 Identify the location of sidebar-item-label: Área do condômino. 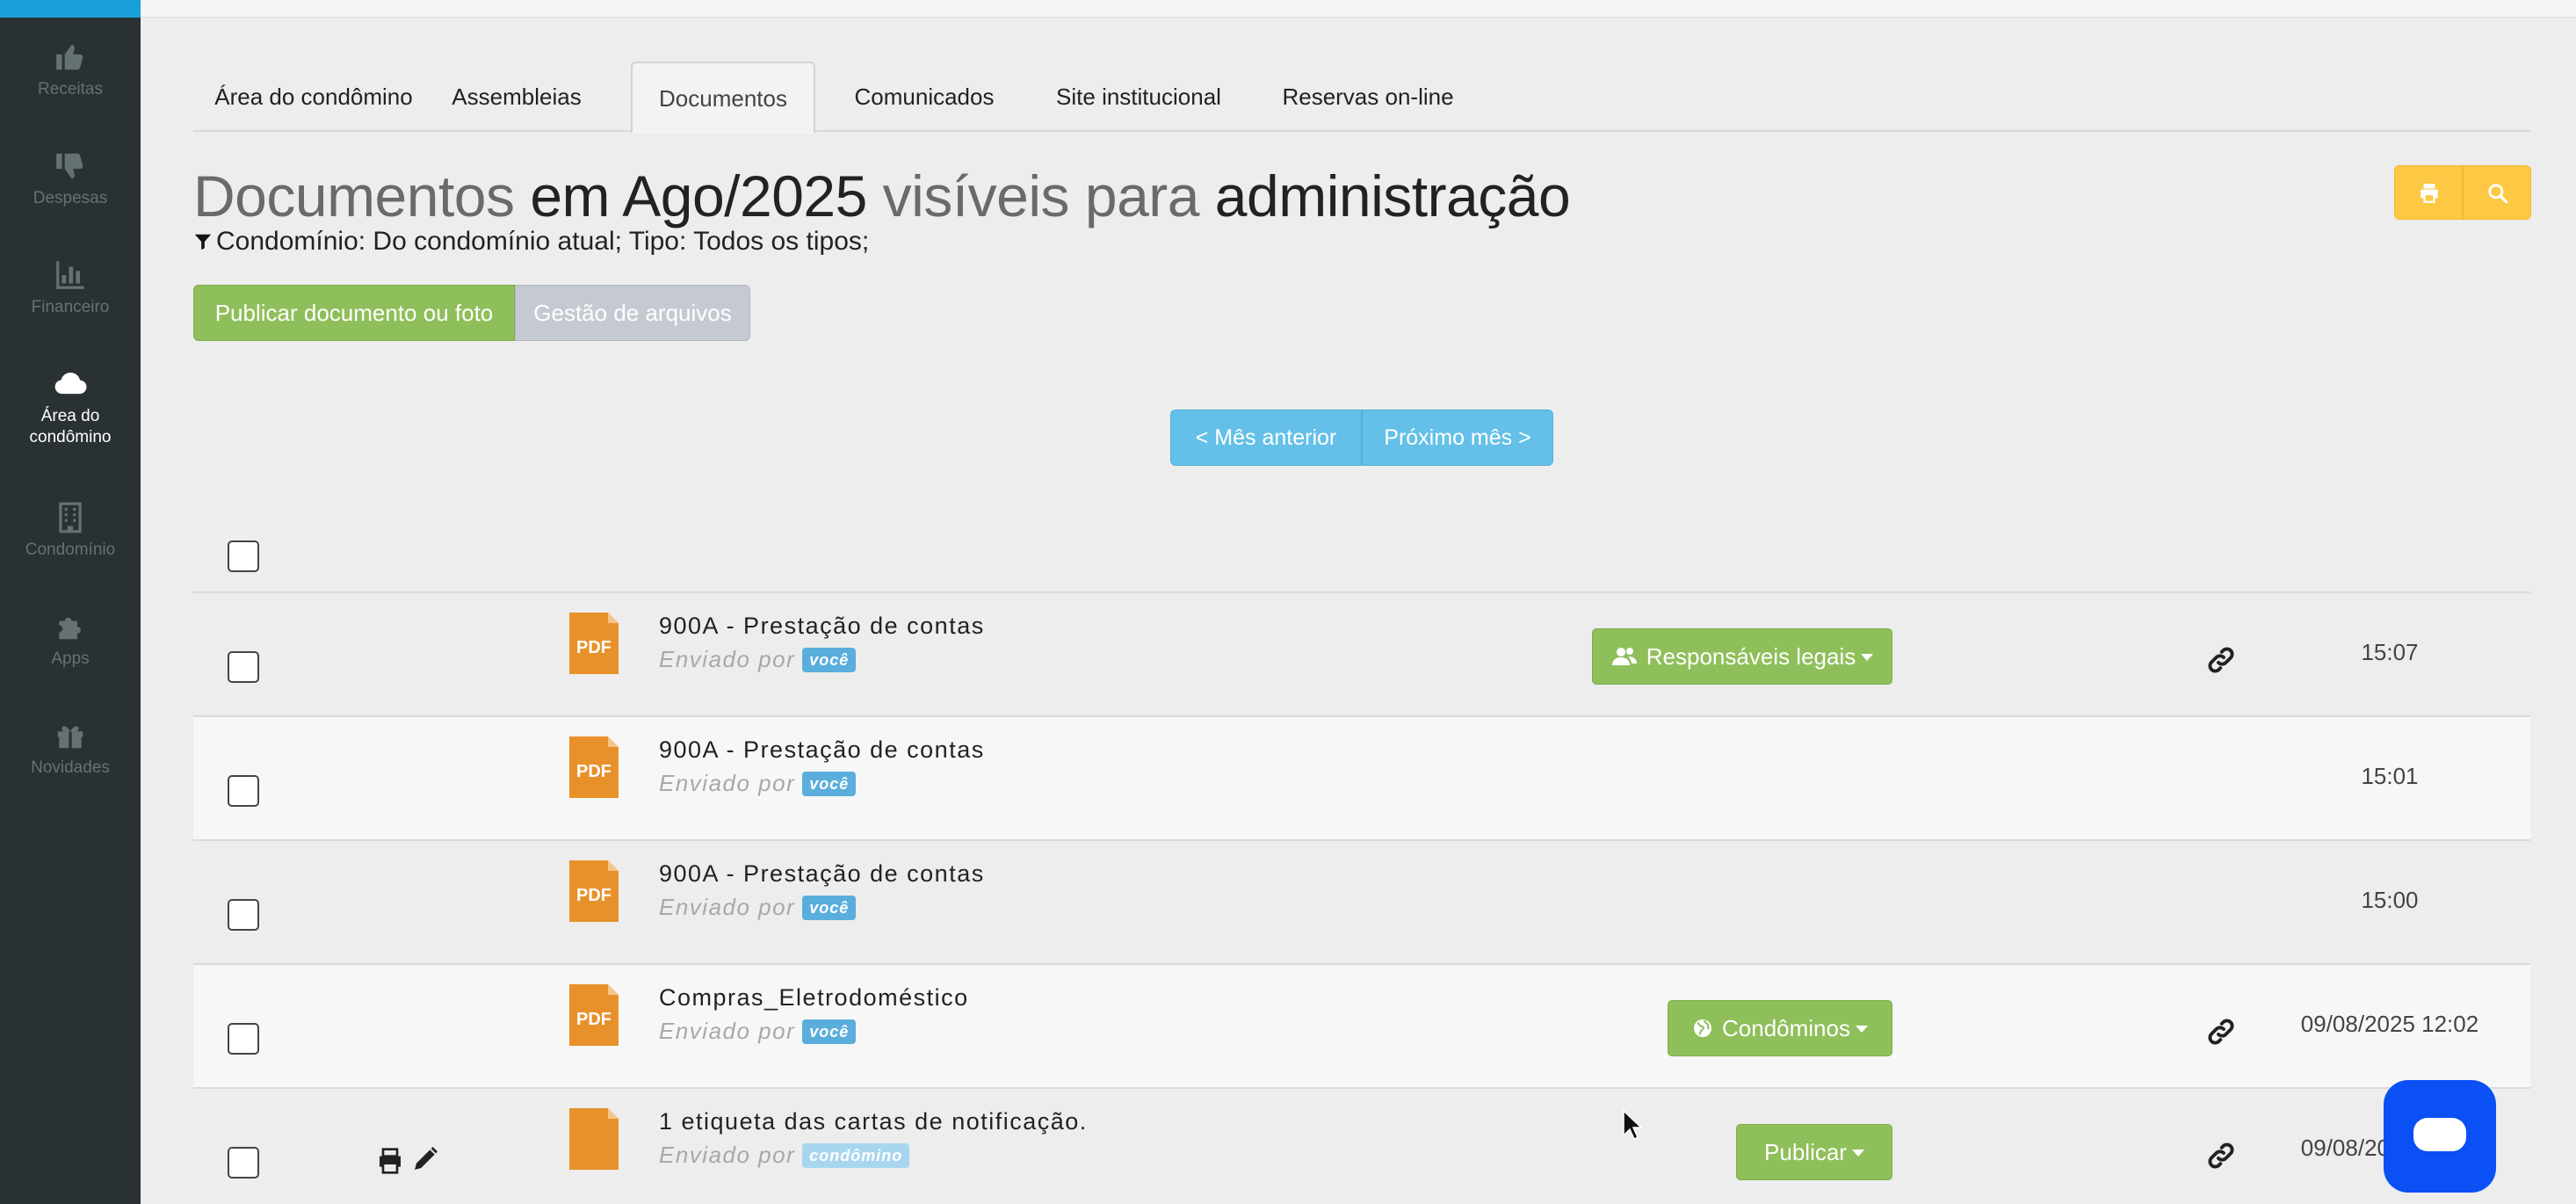
(70, 426).